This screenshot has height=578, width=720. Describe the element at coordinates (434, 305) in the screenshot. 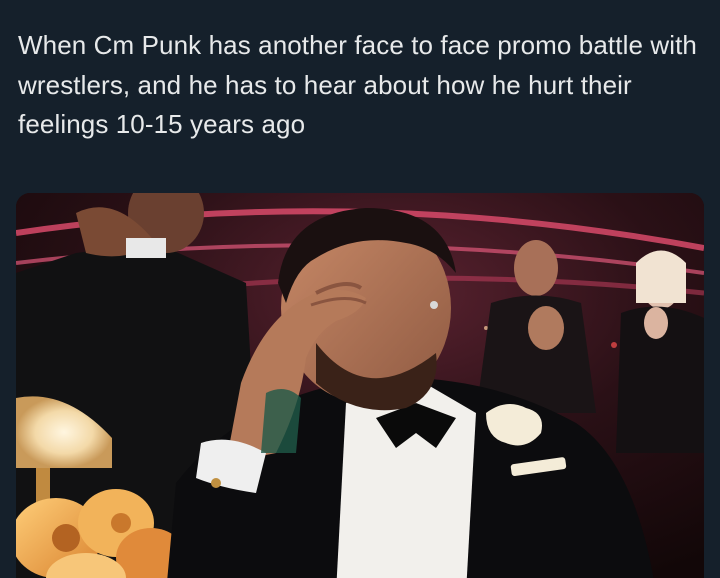

I see `earring` at that location.